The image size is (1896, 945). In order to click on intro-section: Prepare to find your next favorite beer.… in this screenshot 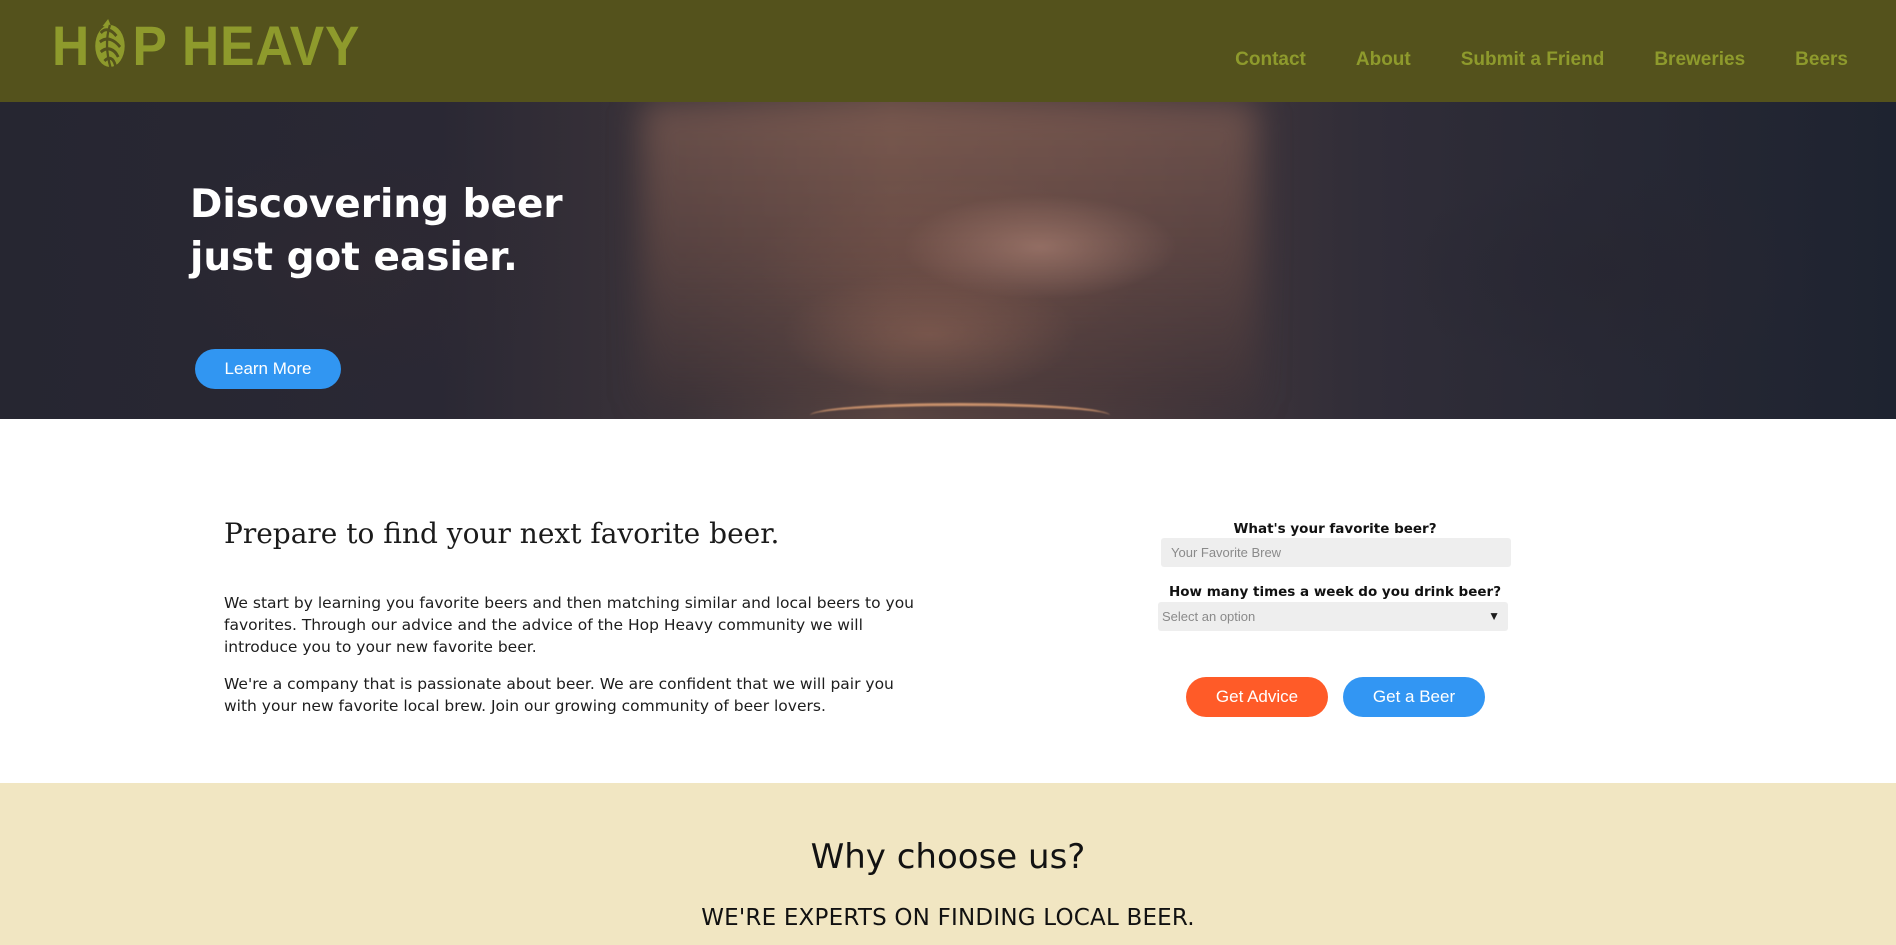, I will do `click(569, 615)`.